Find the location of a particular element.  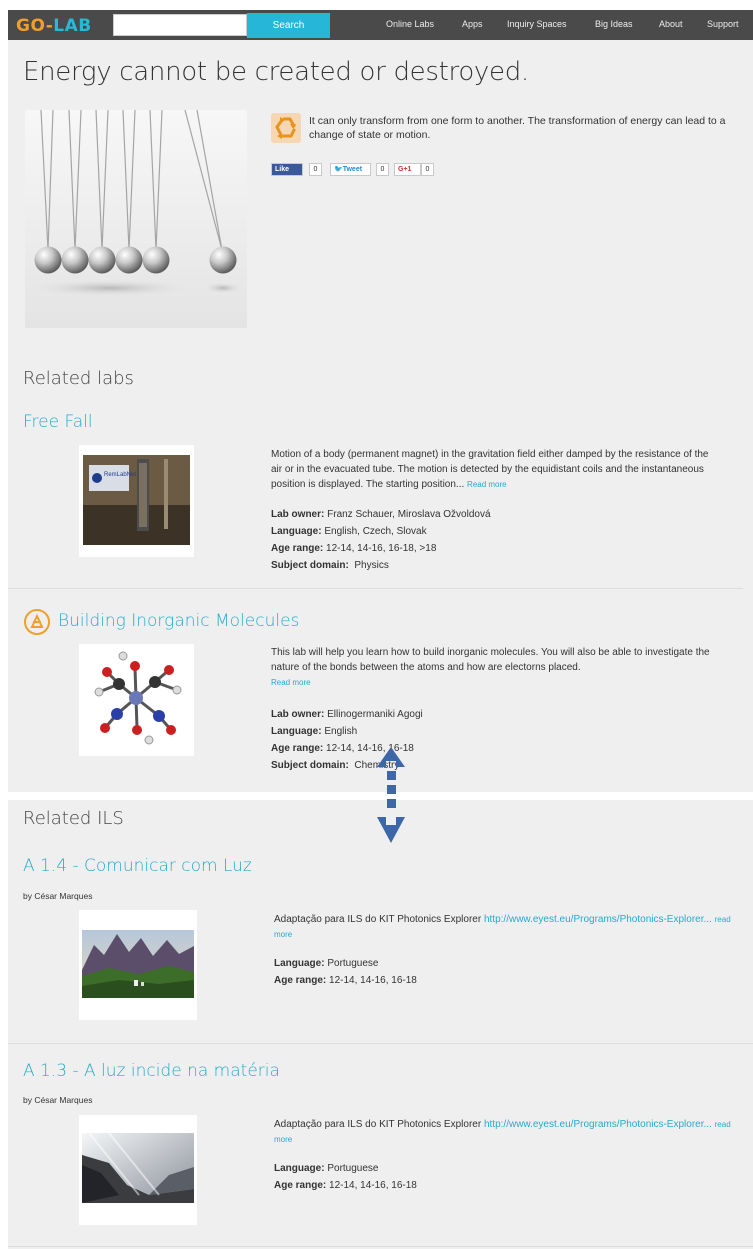

ils-title-comunicar-com-luz: A 1.4 - Comunicar com Luz is located at coordinates (137, 866).